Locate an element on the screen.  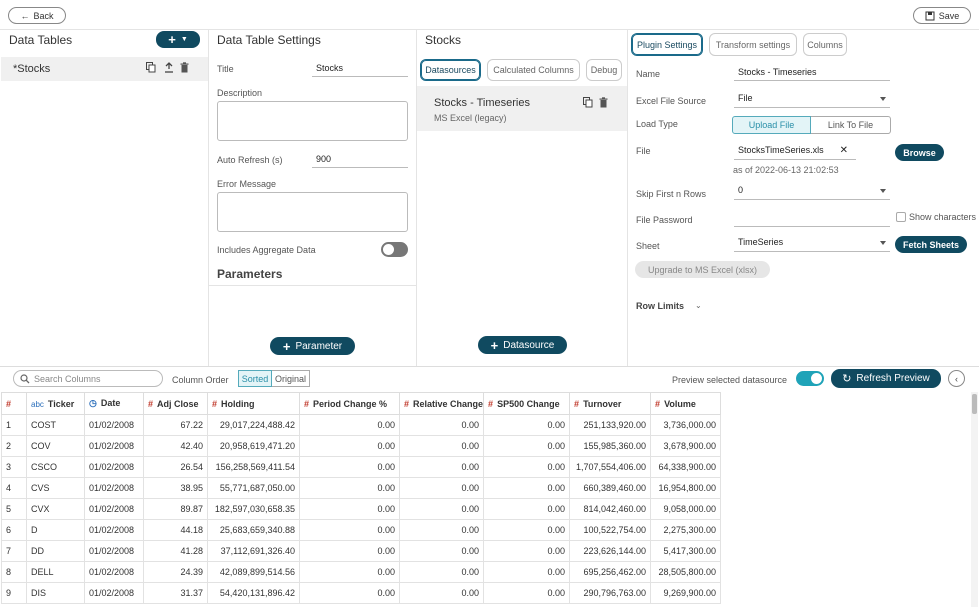
table-cell: 3,736,000.00 is located at coordinates (686, 425).